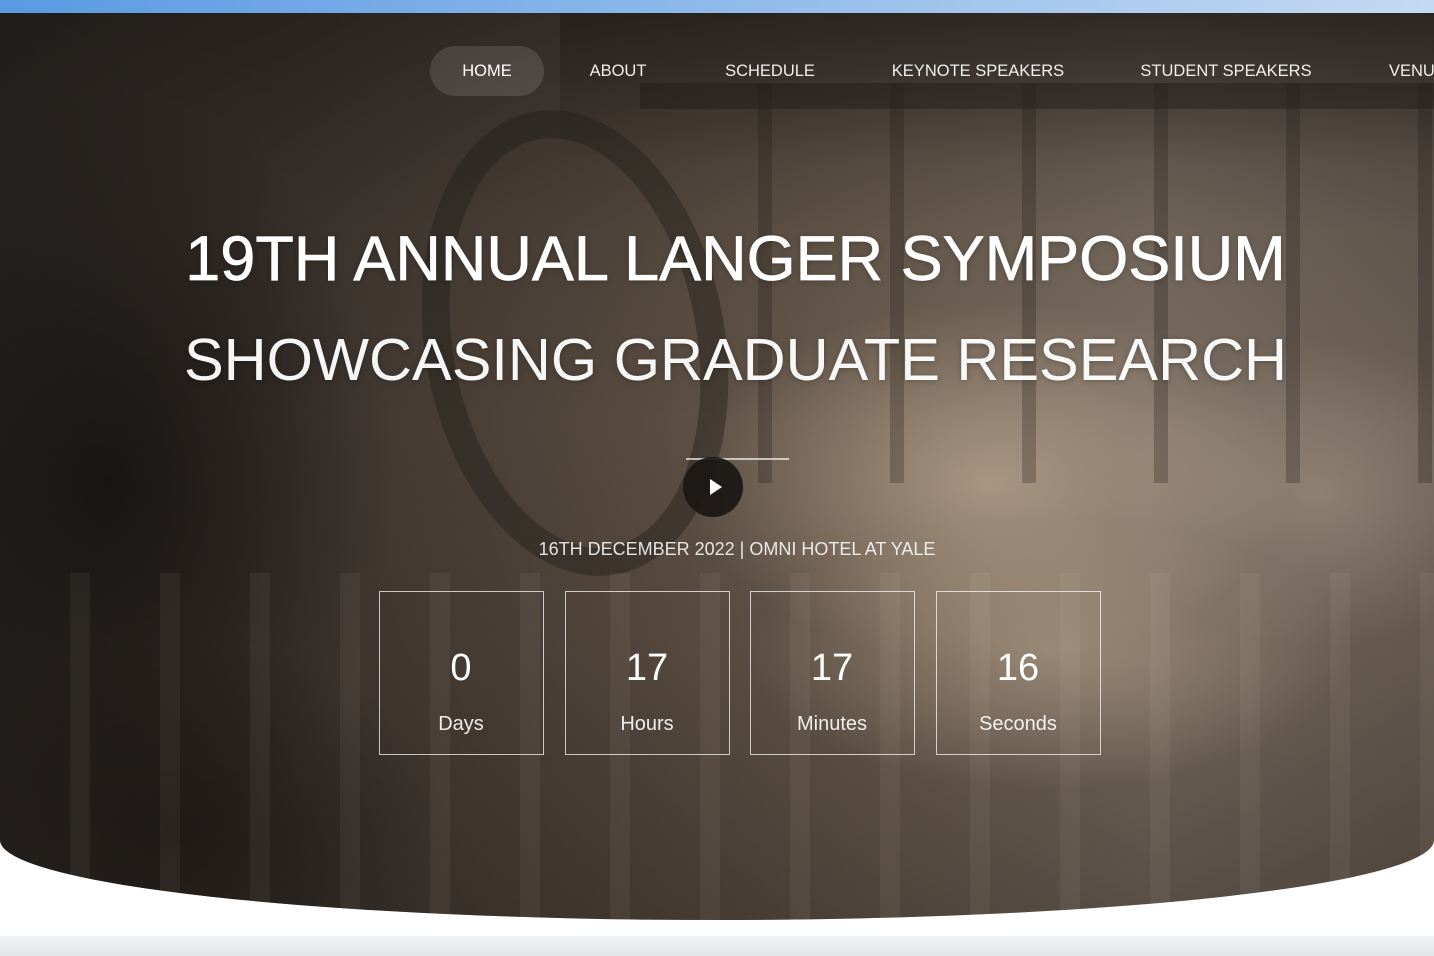 This screenshot has width=1434, height=956. I want to click on next-section-edge, so click(717, 946).